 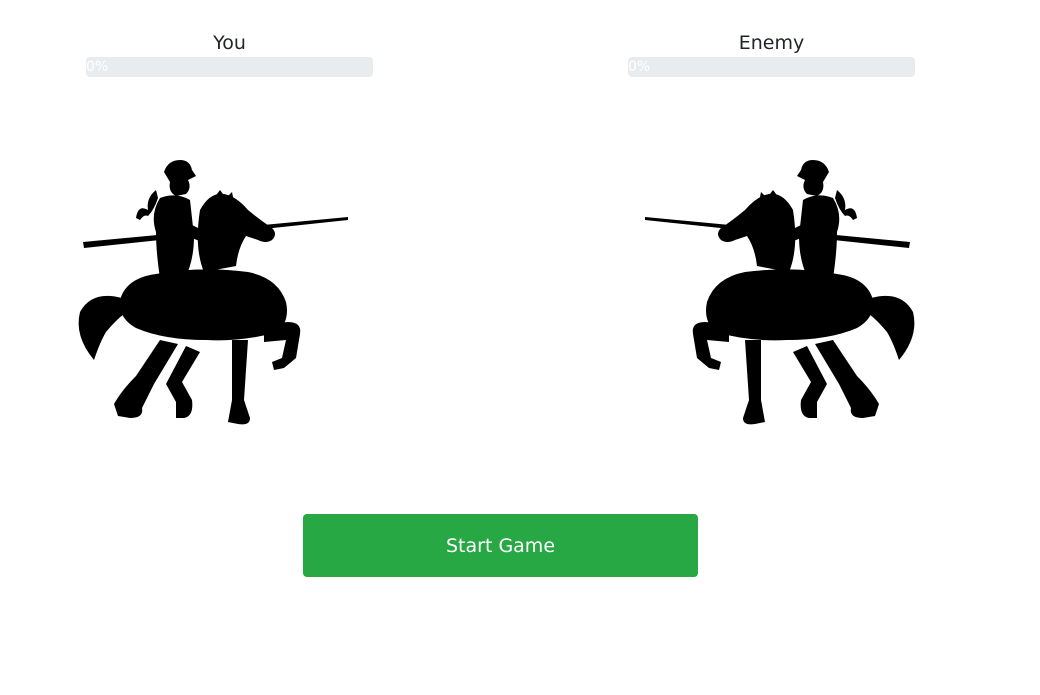 I want to click on player-knight-icon, so click(x=213, y=292).